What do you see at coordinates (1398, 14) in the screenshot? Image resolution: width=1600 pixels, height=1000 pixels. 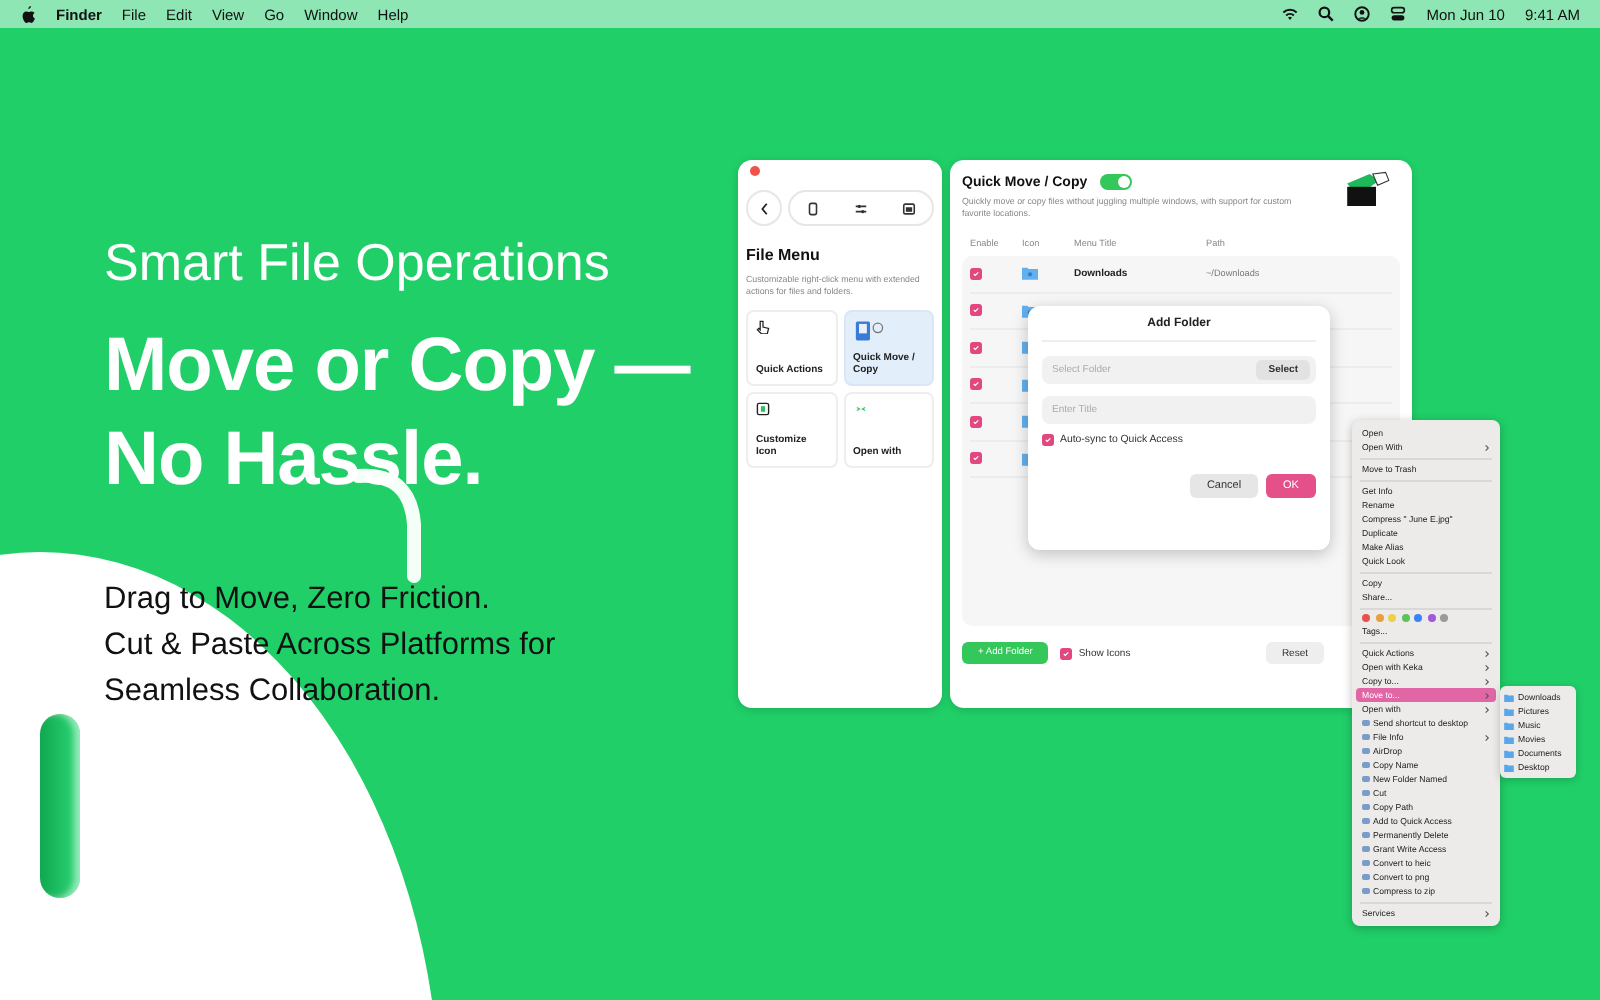 I see `control-center-icon` at bounding box center [1398, 14].